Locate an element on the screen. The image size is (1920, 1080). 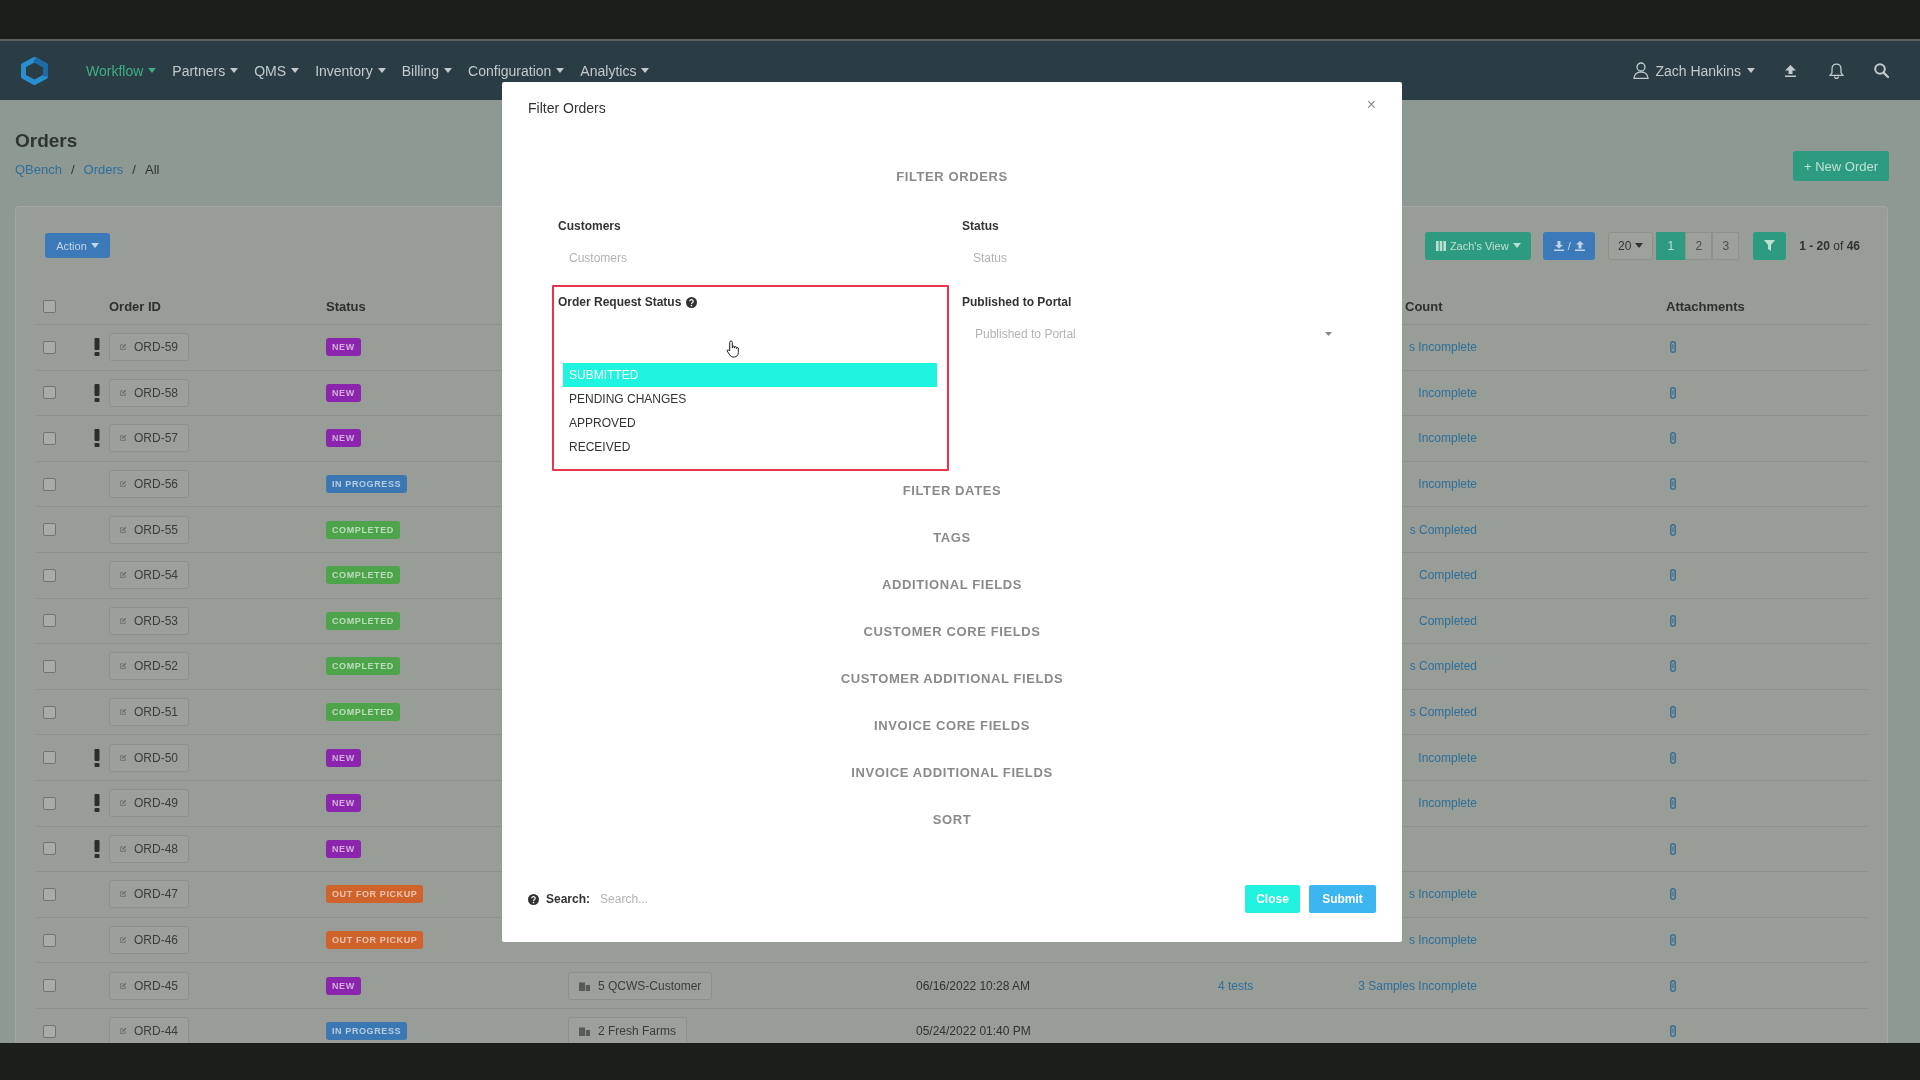
import-export-button: / is located at coordinates (1569, 245).